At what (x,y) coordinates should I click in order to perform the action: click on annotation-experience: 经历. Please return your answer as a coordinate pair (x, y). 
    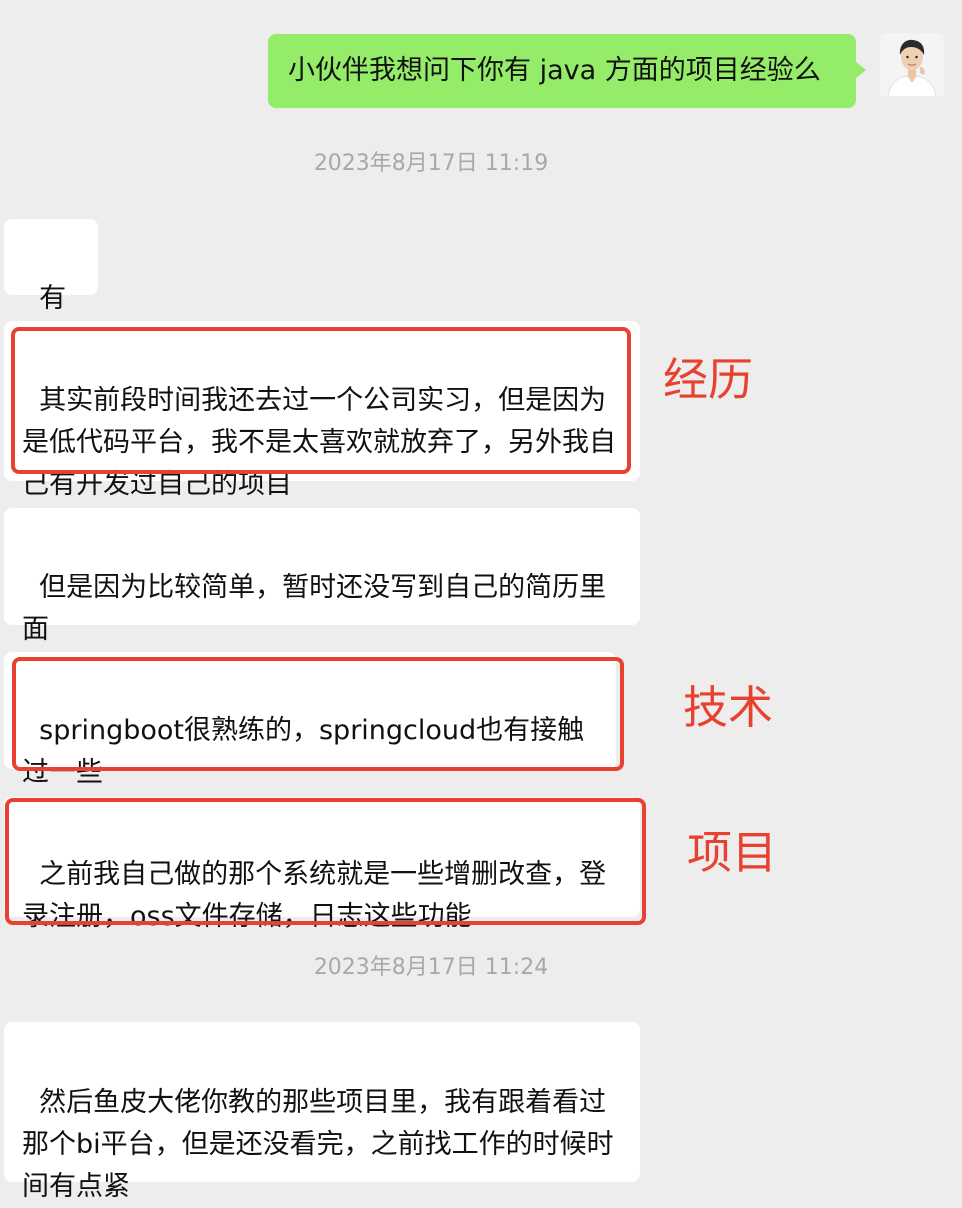
    Looking at the image, I should click on (708, 379).